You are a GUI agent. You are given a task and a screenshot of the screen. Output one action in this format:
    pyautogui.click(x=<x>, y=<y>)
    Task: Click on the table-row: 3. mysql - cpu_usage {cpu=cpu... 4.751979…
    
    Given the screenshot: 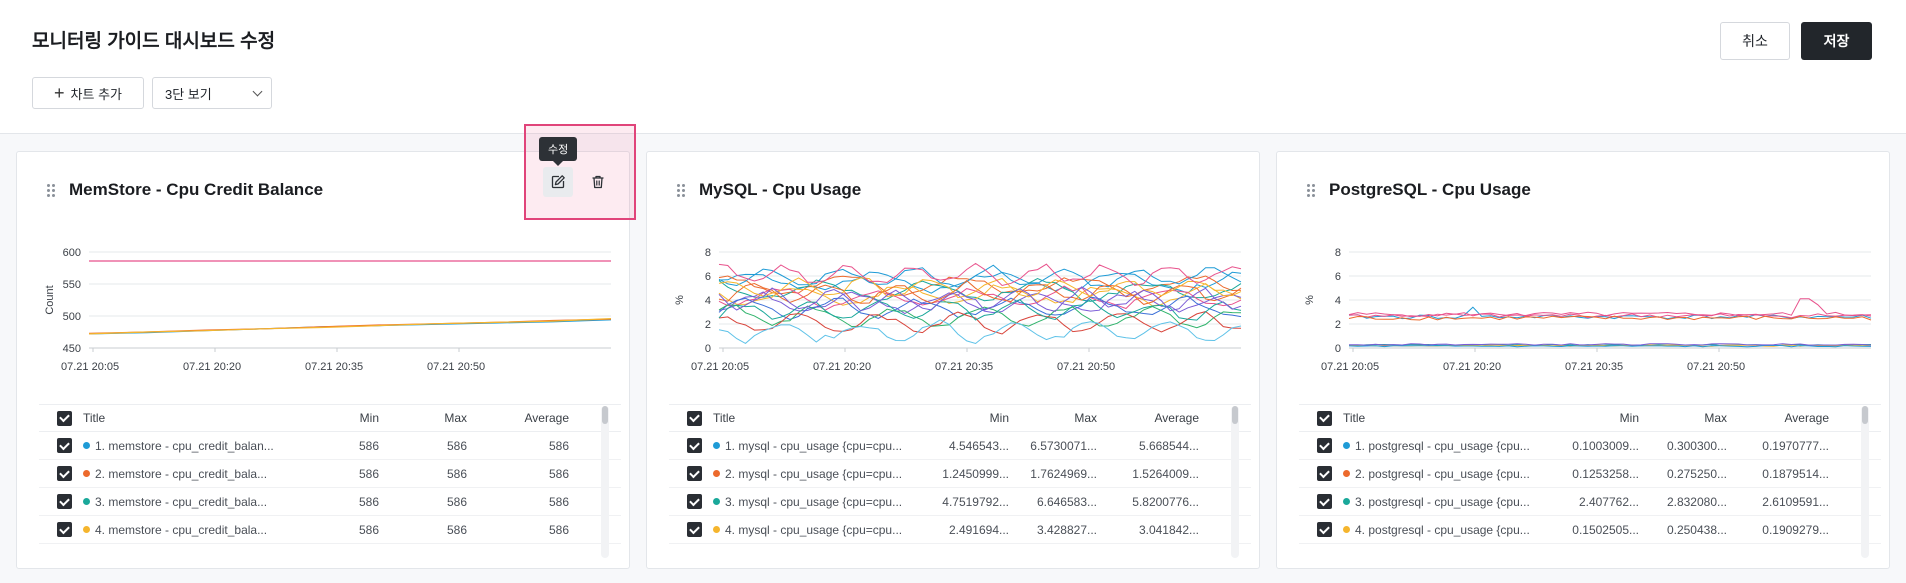 What is the action you would take?
    pyautogui.click(x=960, y=502)
    